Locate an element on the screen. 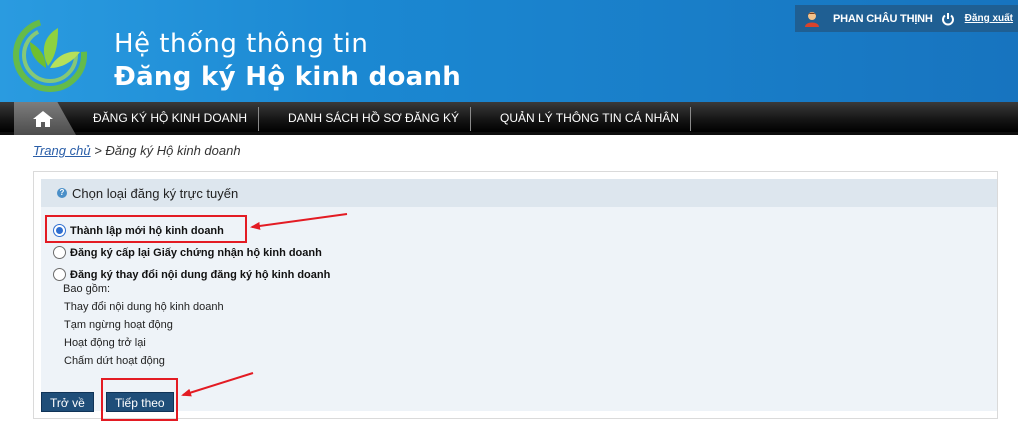 The width and height of the screenshot is (1018, 434). highlight-box-option is located at coordinates (146, 229).